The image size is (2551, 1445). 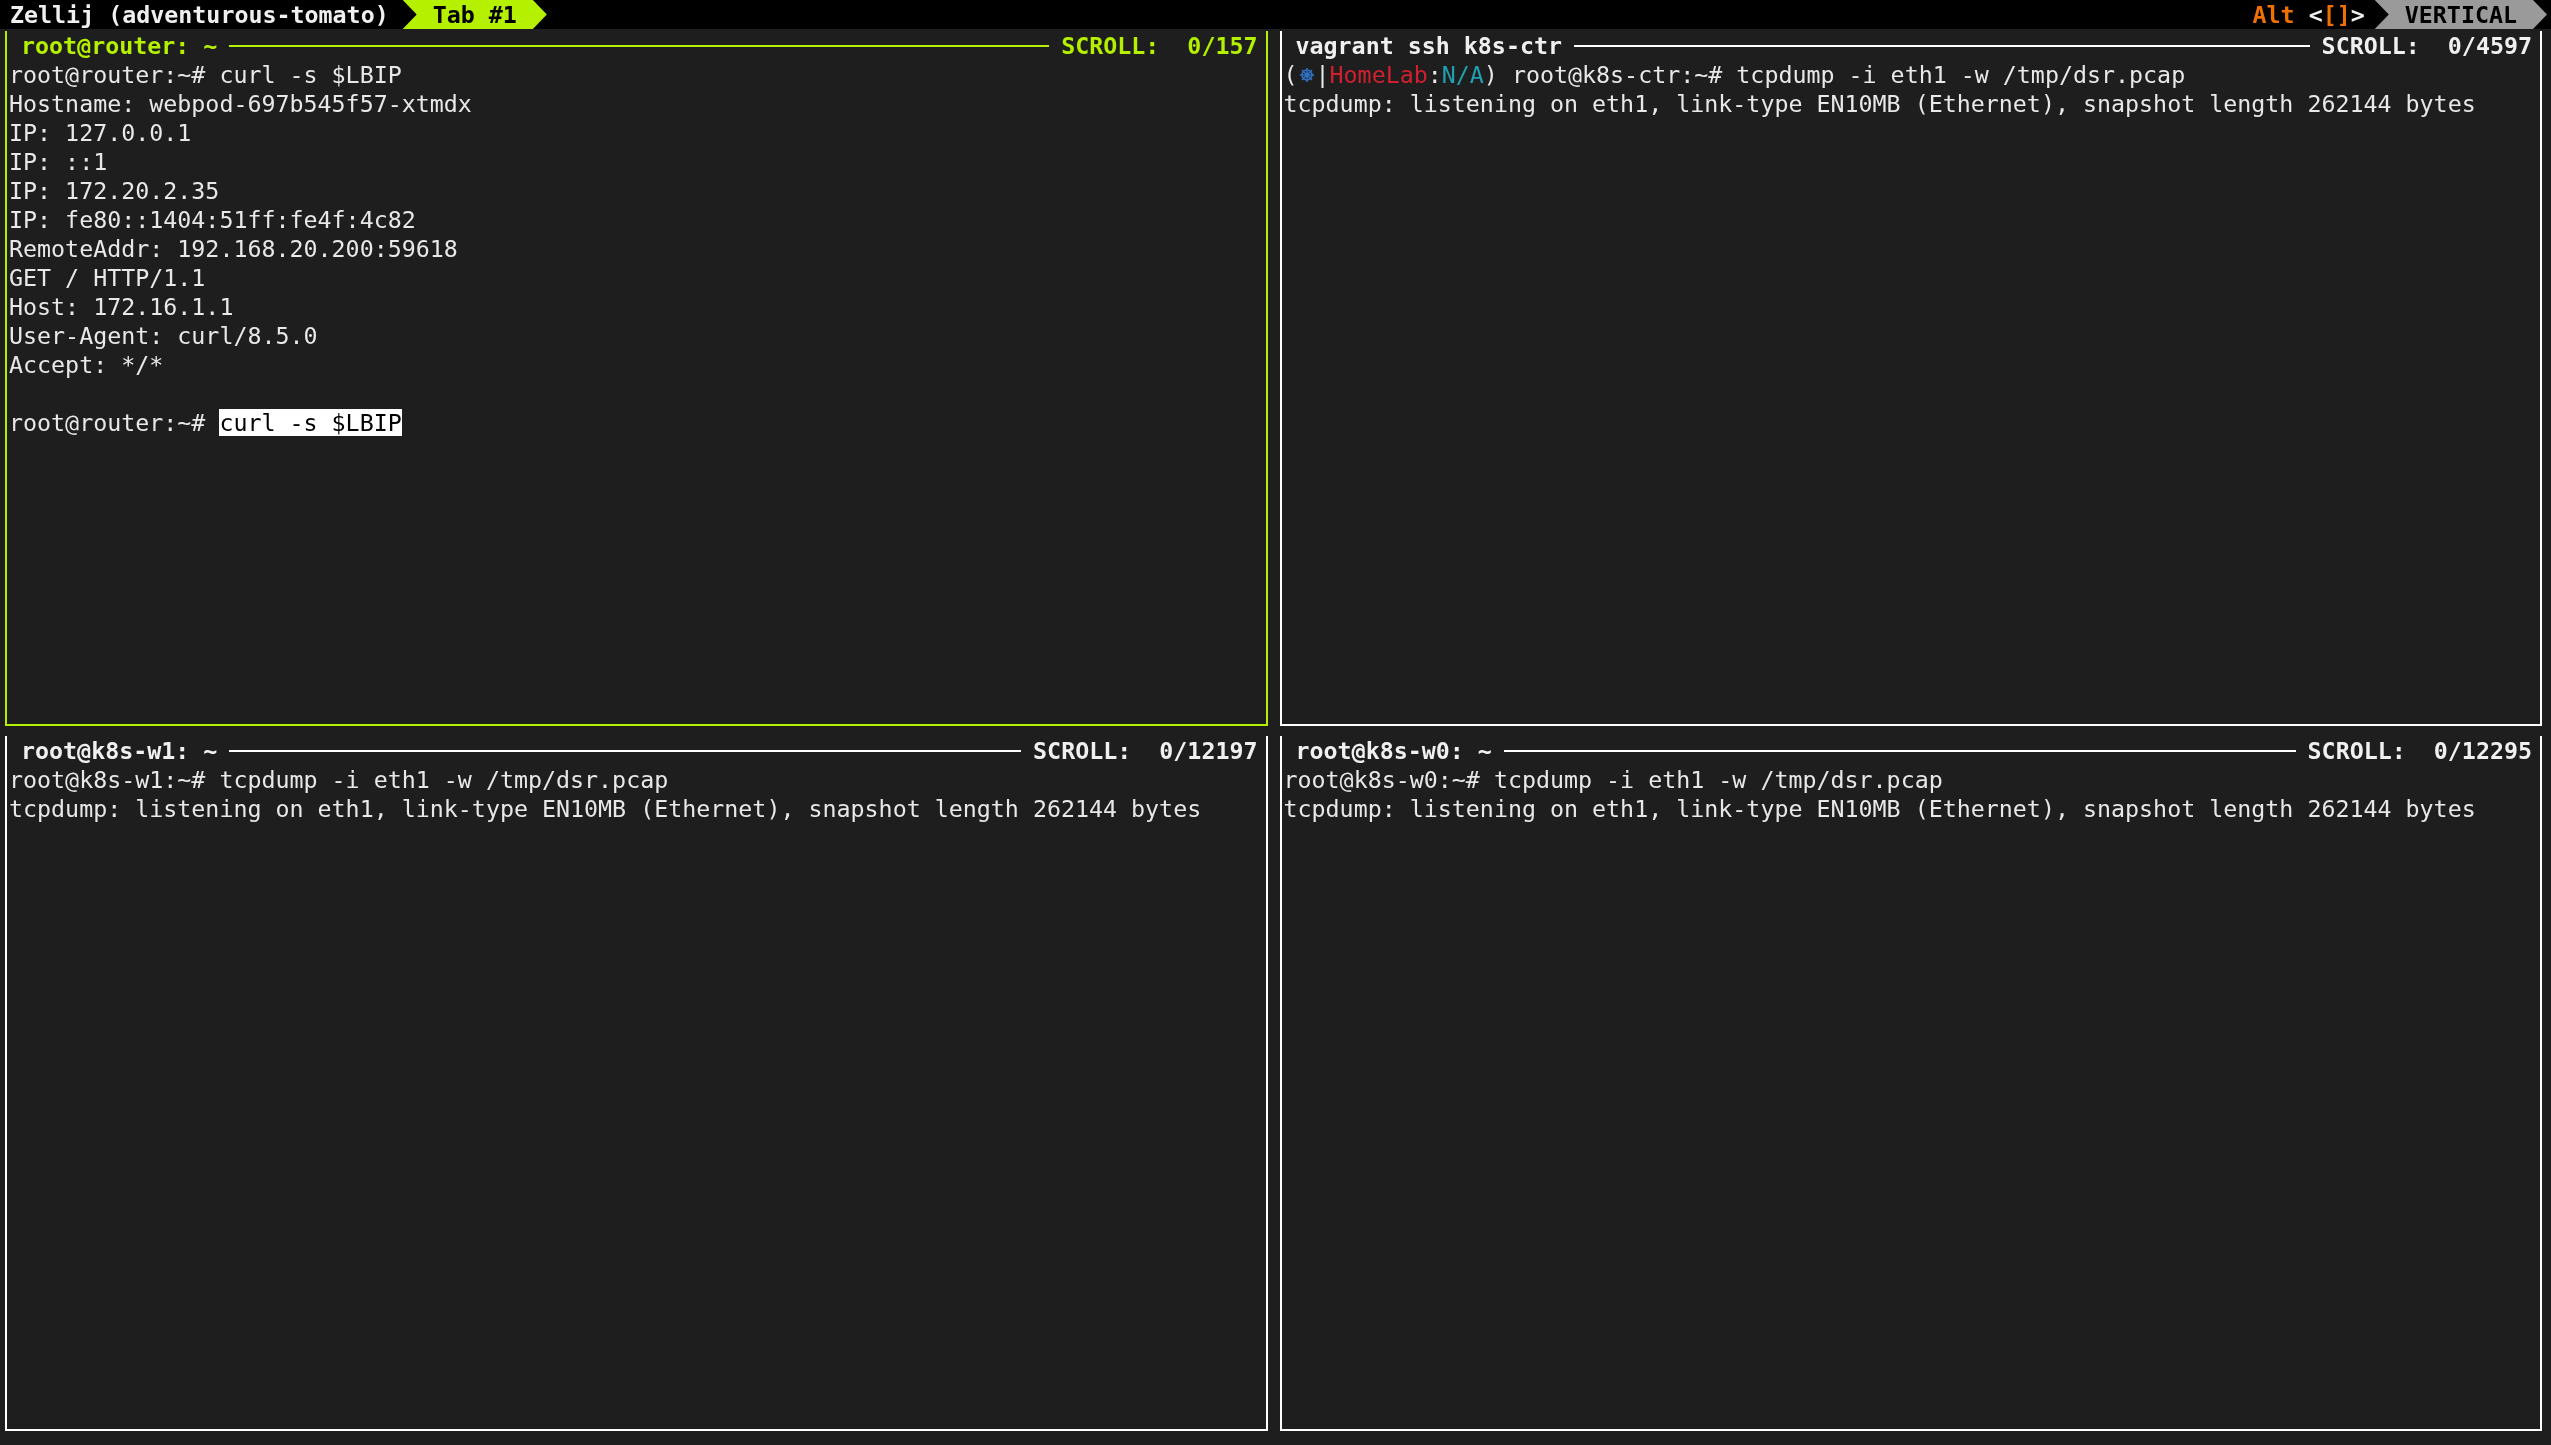 What do you see at coordinates (87, 364) in the screenshot?
I see `terminal-line: Accept: */*` at bounding box center [87, 364].